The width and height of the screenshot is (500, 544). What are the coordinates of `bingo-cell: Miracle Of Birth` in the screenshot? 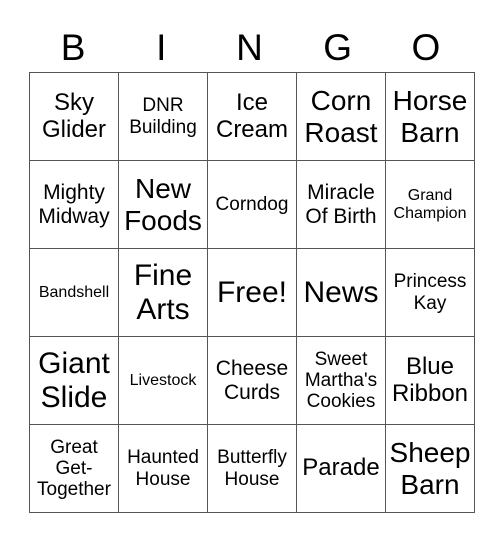 It's located at (341, 204).